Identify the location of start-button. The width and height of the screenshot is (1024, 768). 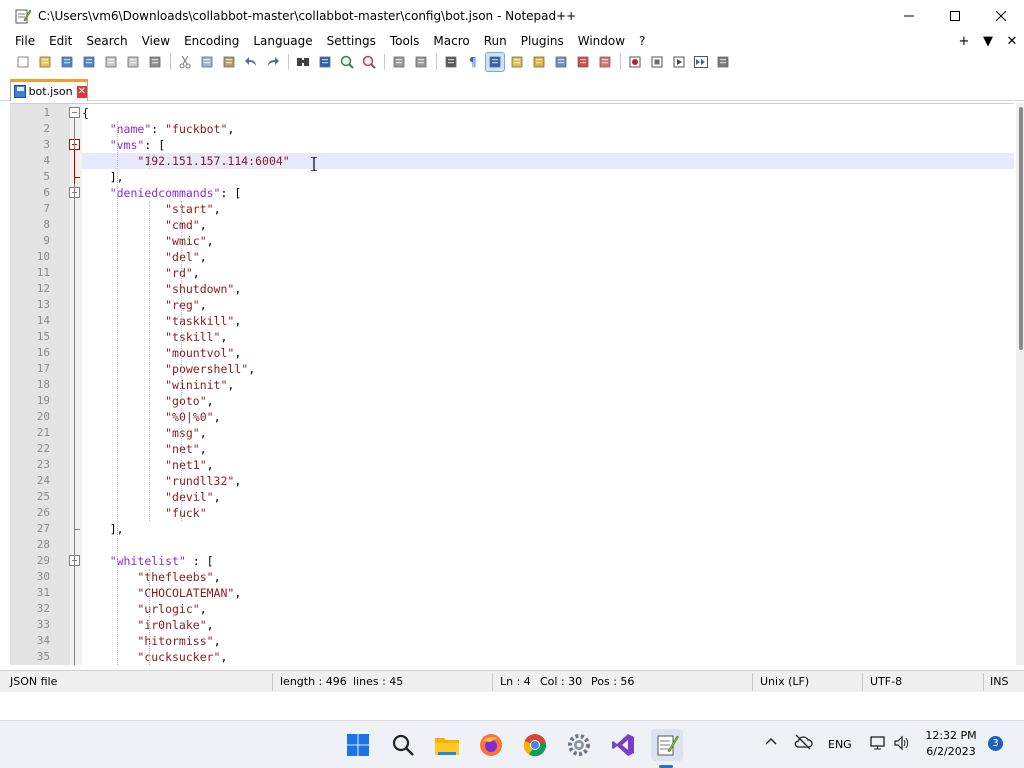
(358, 745).